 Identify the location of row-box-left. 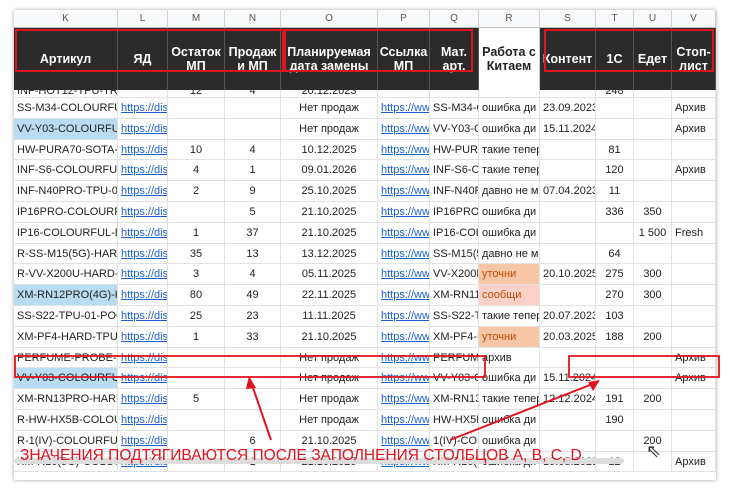
(250, 366).